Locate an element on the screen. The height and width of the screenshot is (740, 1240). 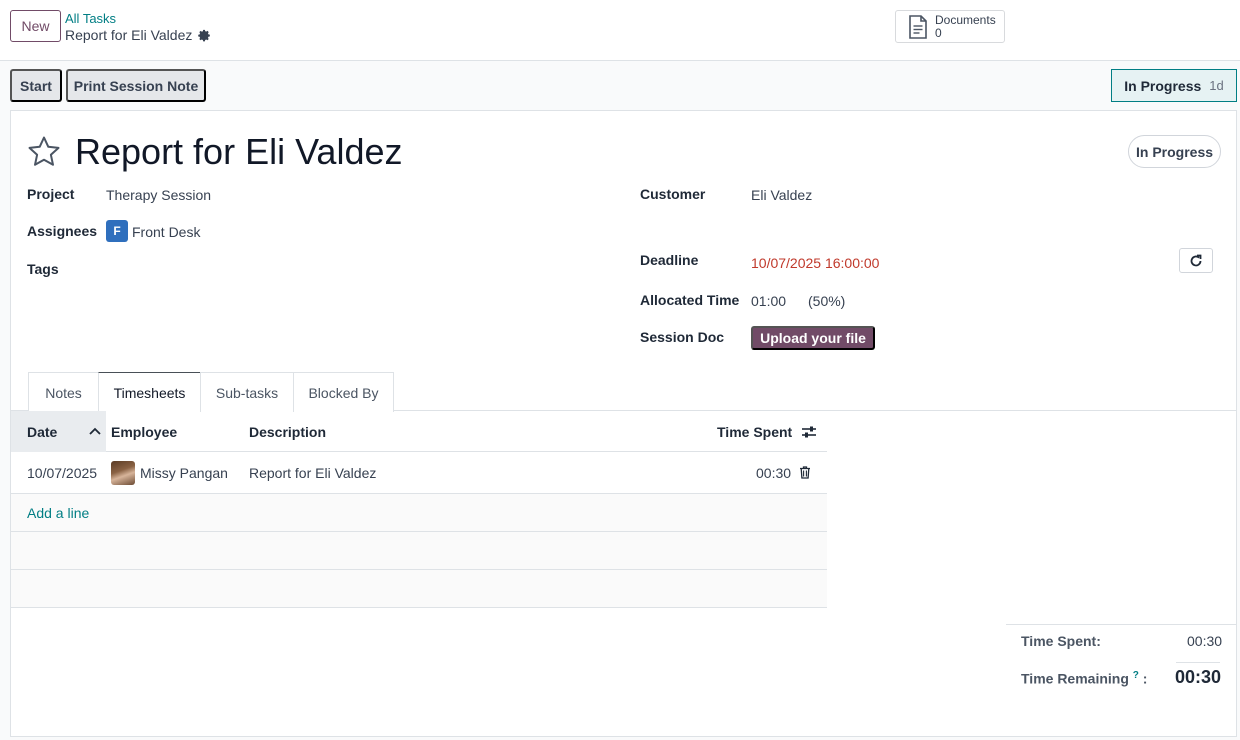
start-button: Start is located at coordinates (36, 85).